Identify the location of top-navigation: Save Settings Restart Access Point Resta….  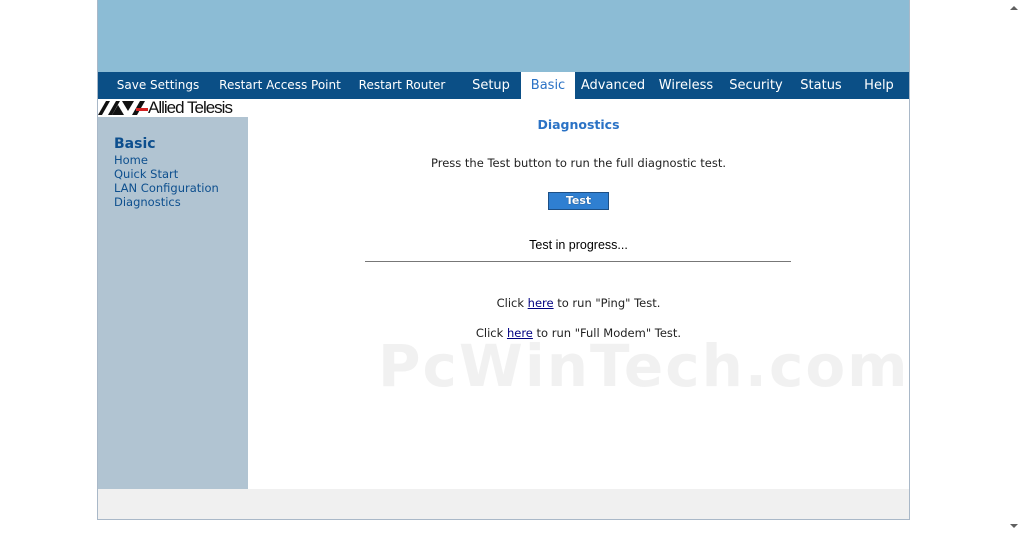
(503, 85).